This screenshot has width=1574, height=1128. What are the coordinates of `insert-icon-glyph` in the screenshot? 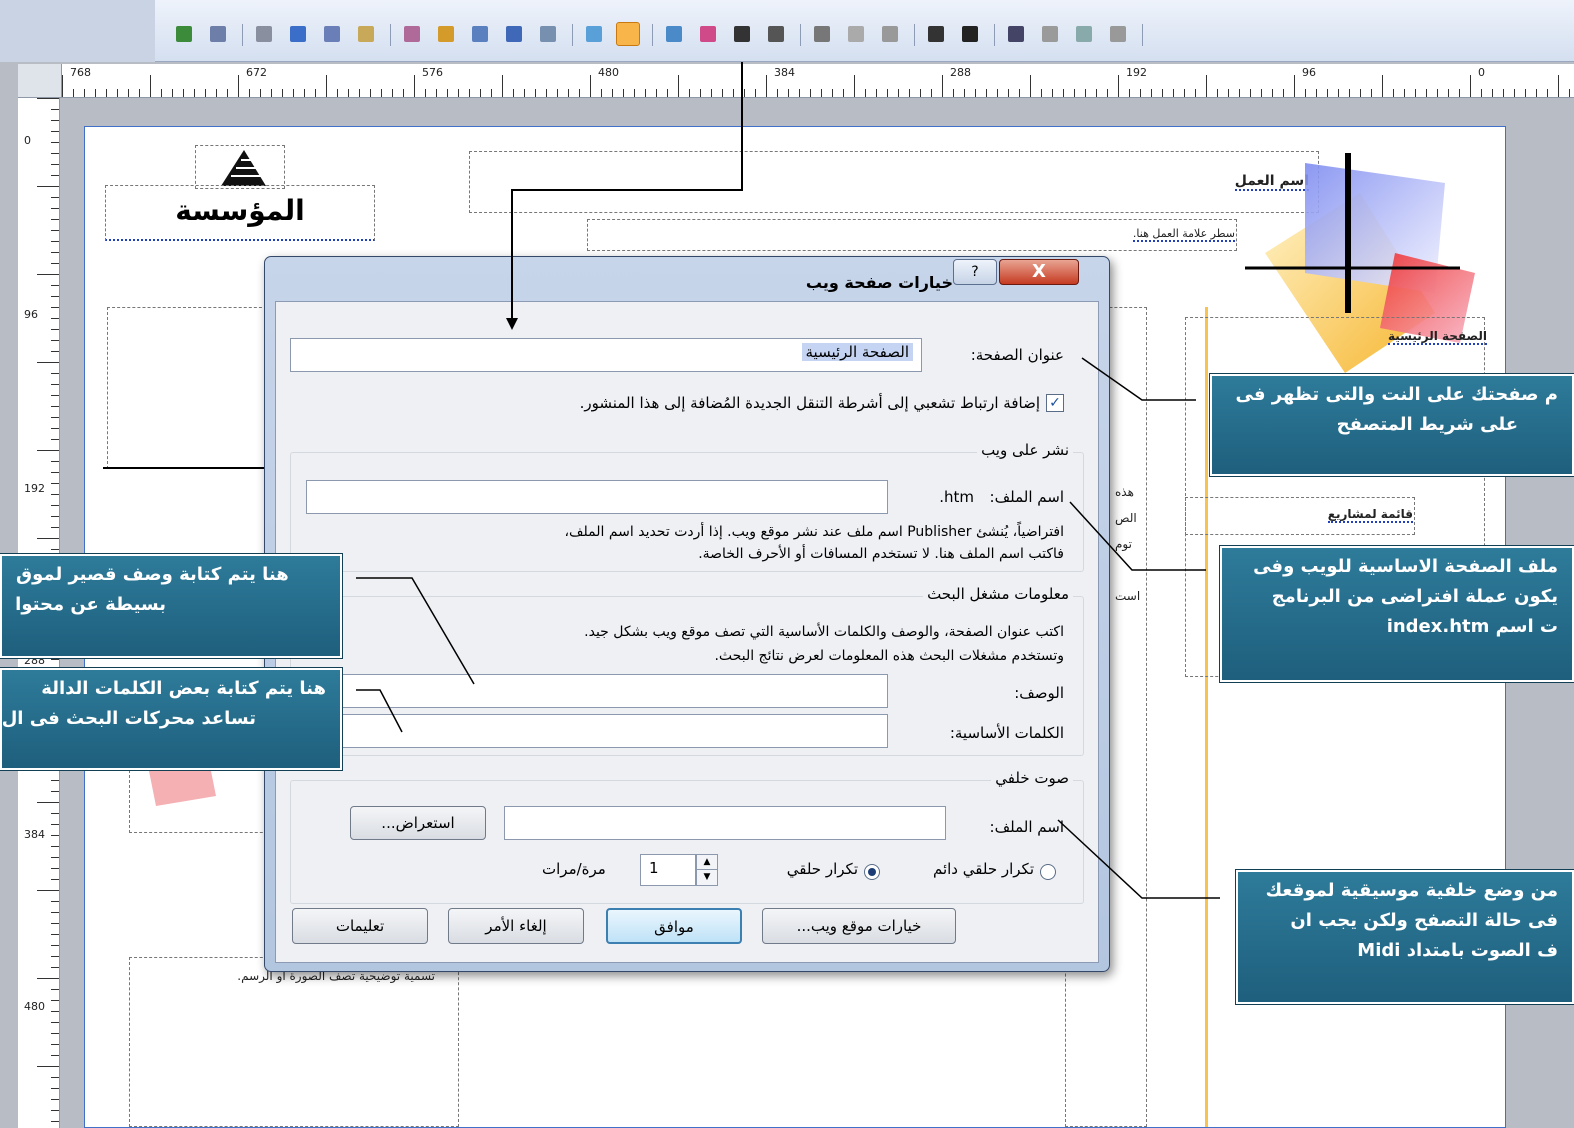 It's located at (548, 34).